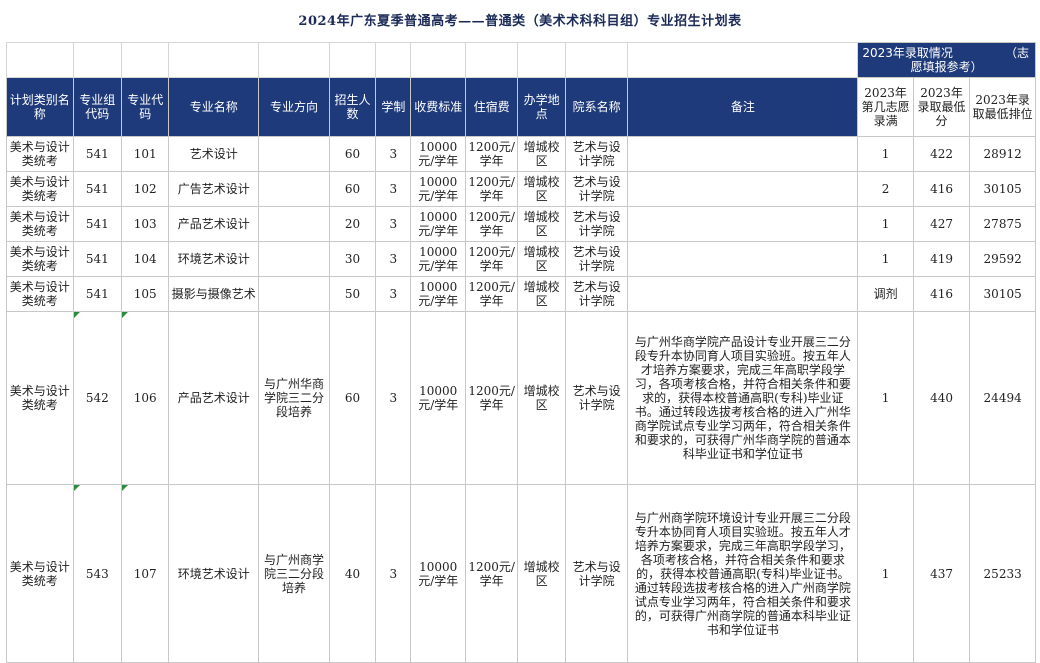  What do you see at coordinates (352, 259) in the screenshot?
I see `cell-quota: 30` at bounding box center [352, 259].